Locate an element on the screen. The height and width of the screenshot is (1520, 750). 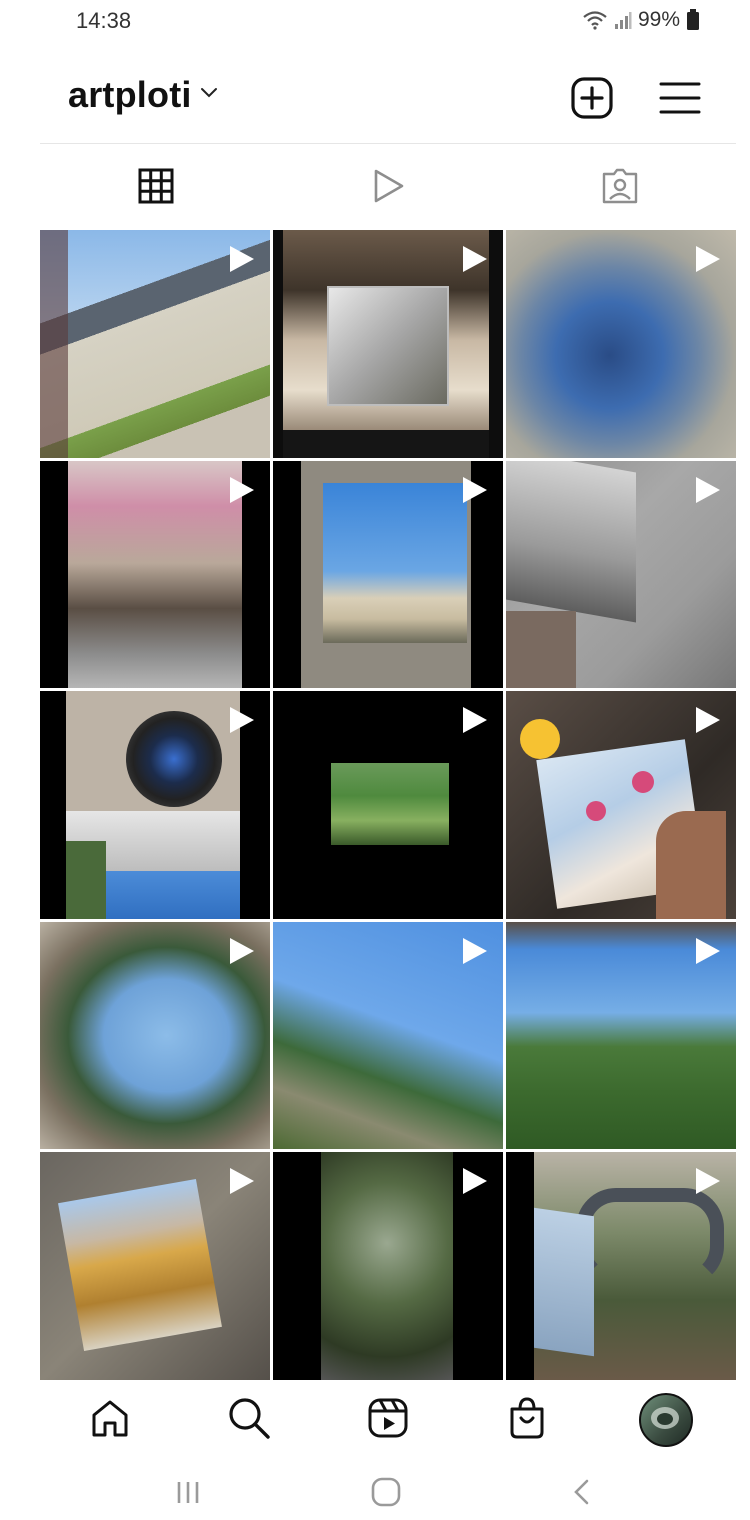
profile-tabs is located at coordinates (388, 188).